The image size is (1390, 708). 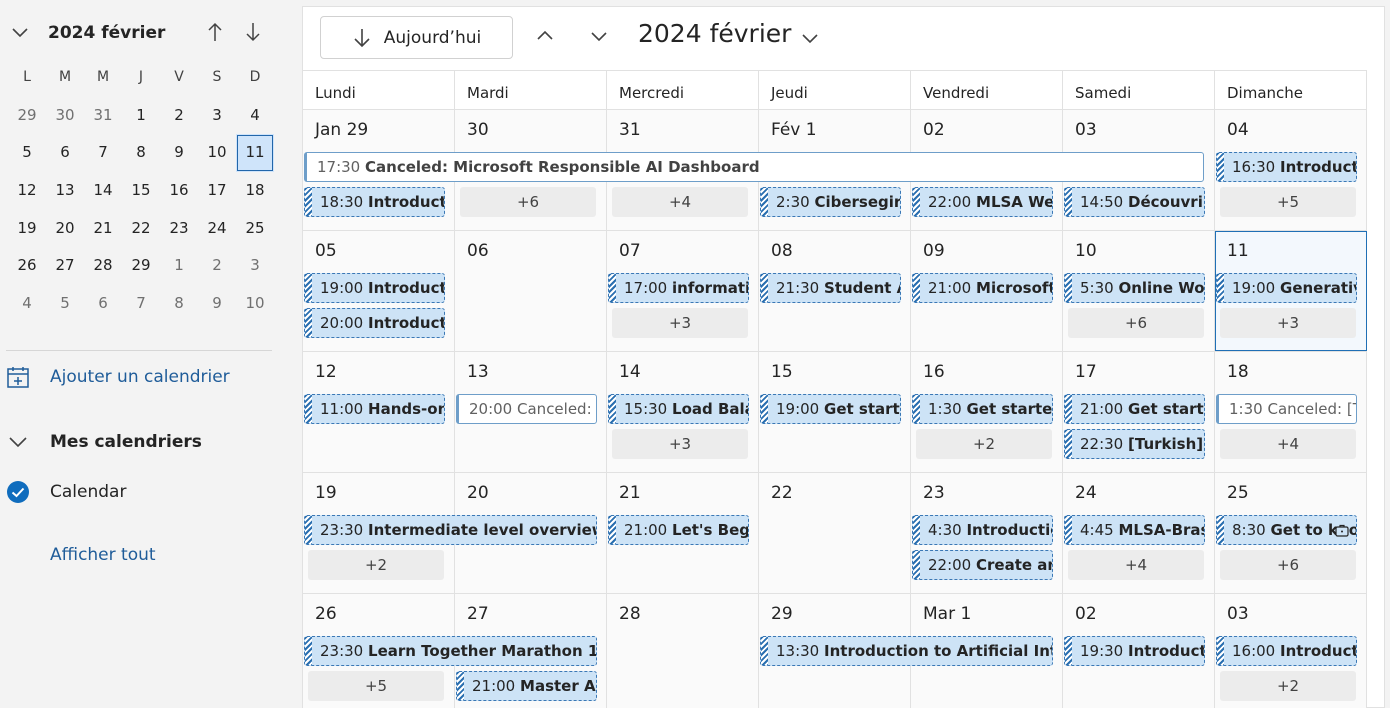 I want to click on mini-day: 20, so click(x=65, y=229).